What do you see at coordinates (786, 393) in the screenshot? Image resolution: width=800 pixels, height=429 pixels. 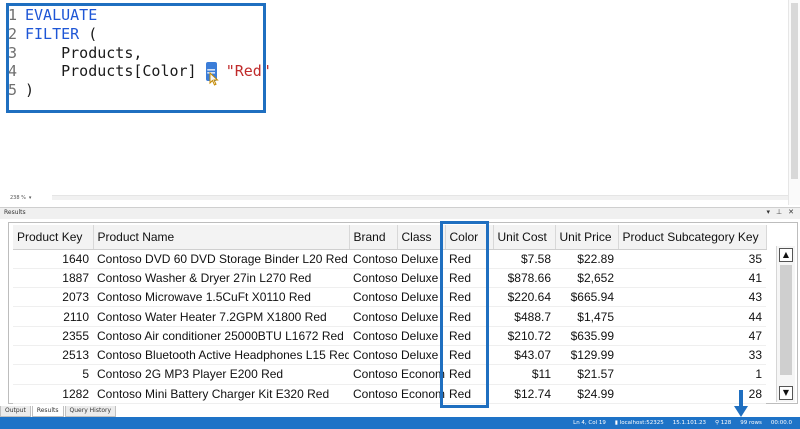 I see `scroll-down-icon: ▼` at bounding box center [786, 393].